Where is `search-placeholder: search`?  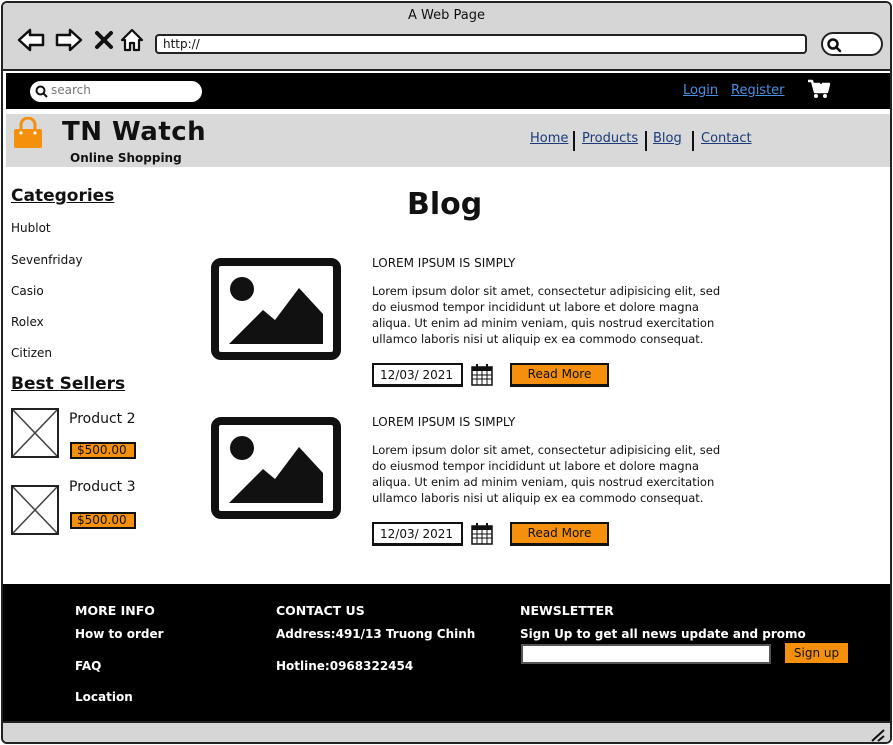 search-placeholder: search is located at coordinates (71, 90).